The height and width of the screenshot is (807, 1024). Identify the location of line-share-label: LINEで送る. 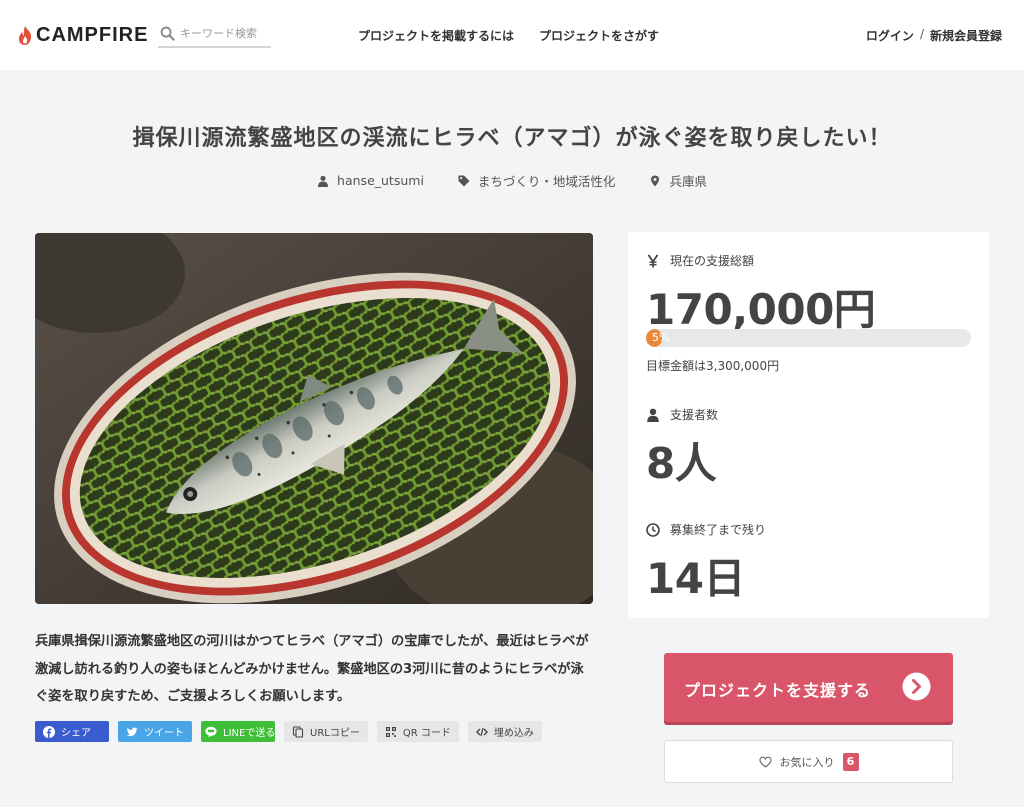
(249, 733).